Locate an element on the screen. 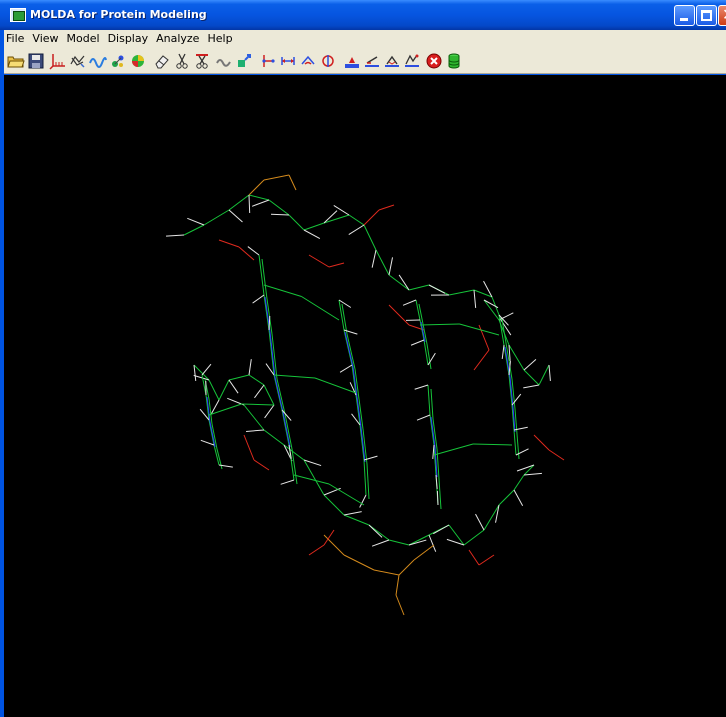 The width and height of the screenshot is (726, 717). eraser-button is located at coordinates (162, 61).